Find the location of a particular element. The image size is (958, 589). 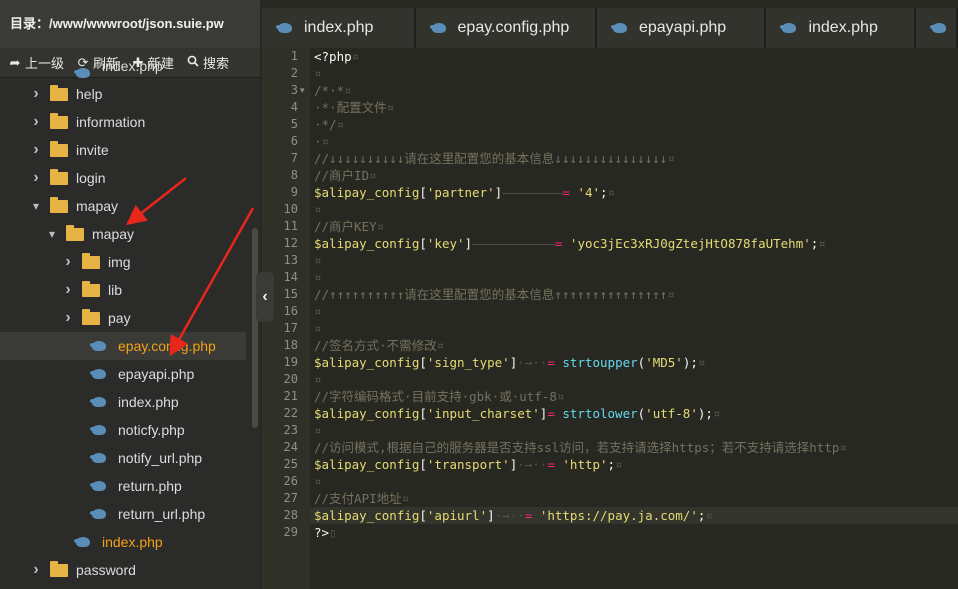

tree-file-item: noticfy.php is located at coordinates (123, 430).